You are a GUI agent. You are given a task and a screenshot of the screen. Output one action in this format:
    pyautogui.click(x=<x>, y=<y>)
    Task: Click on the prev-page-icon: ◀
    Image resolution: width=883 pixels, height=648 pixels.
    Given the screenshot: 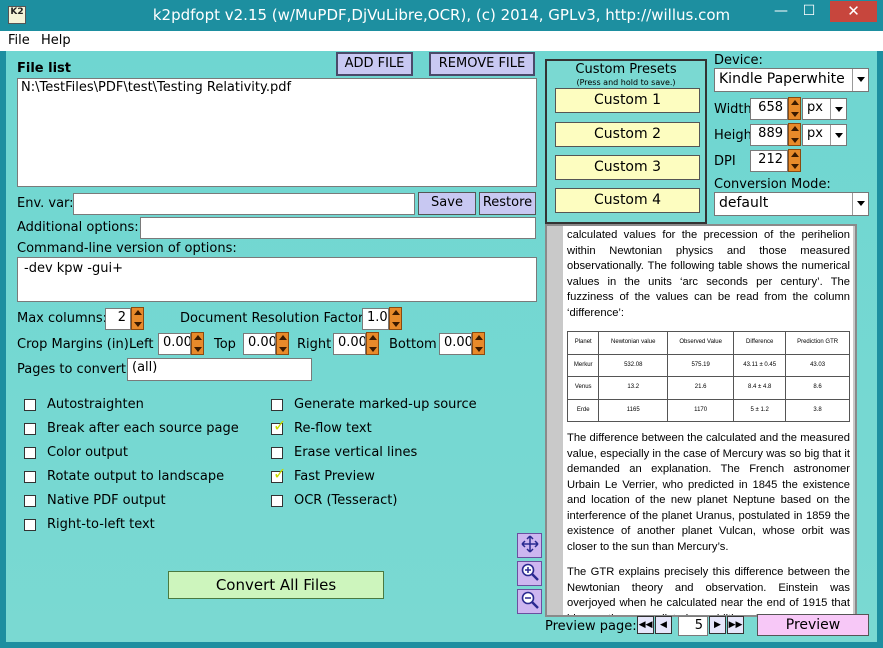 What is the action you would take?
    pyautogui.click(x=663, y=625)
    